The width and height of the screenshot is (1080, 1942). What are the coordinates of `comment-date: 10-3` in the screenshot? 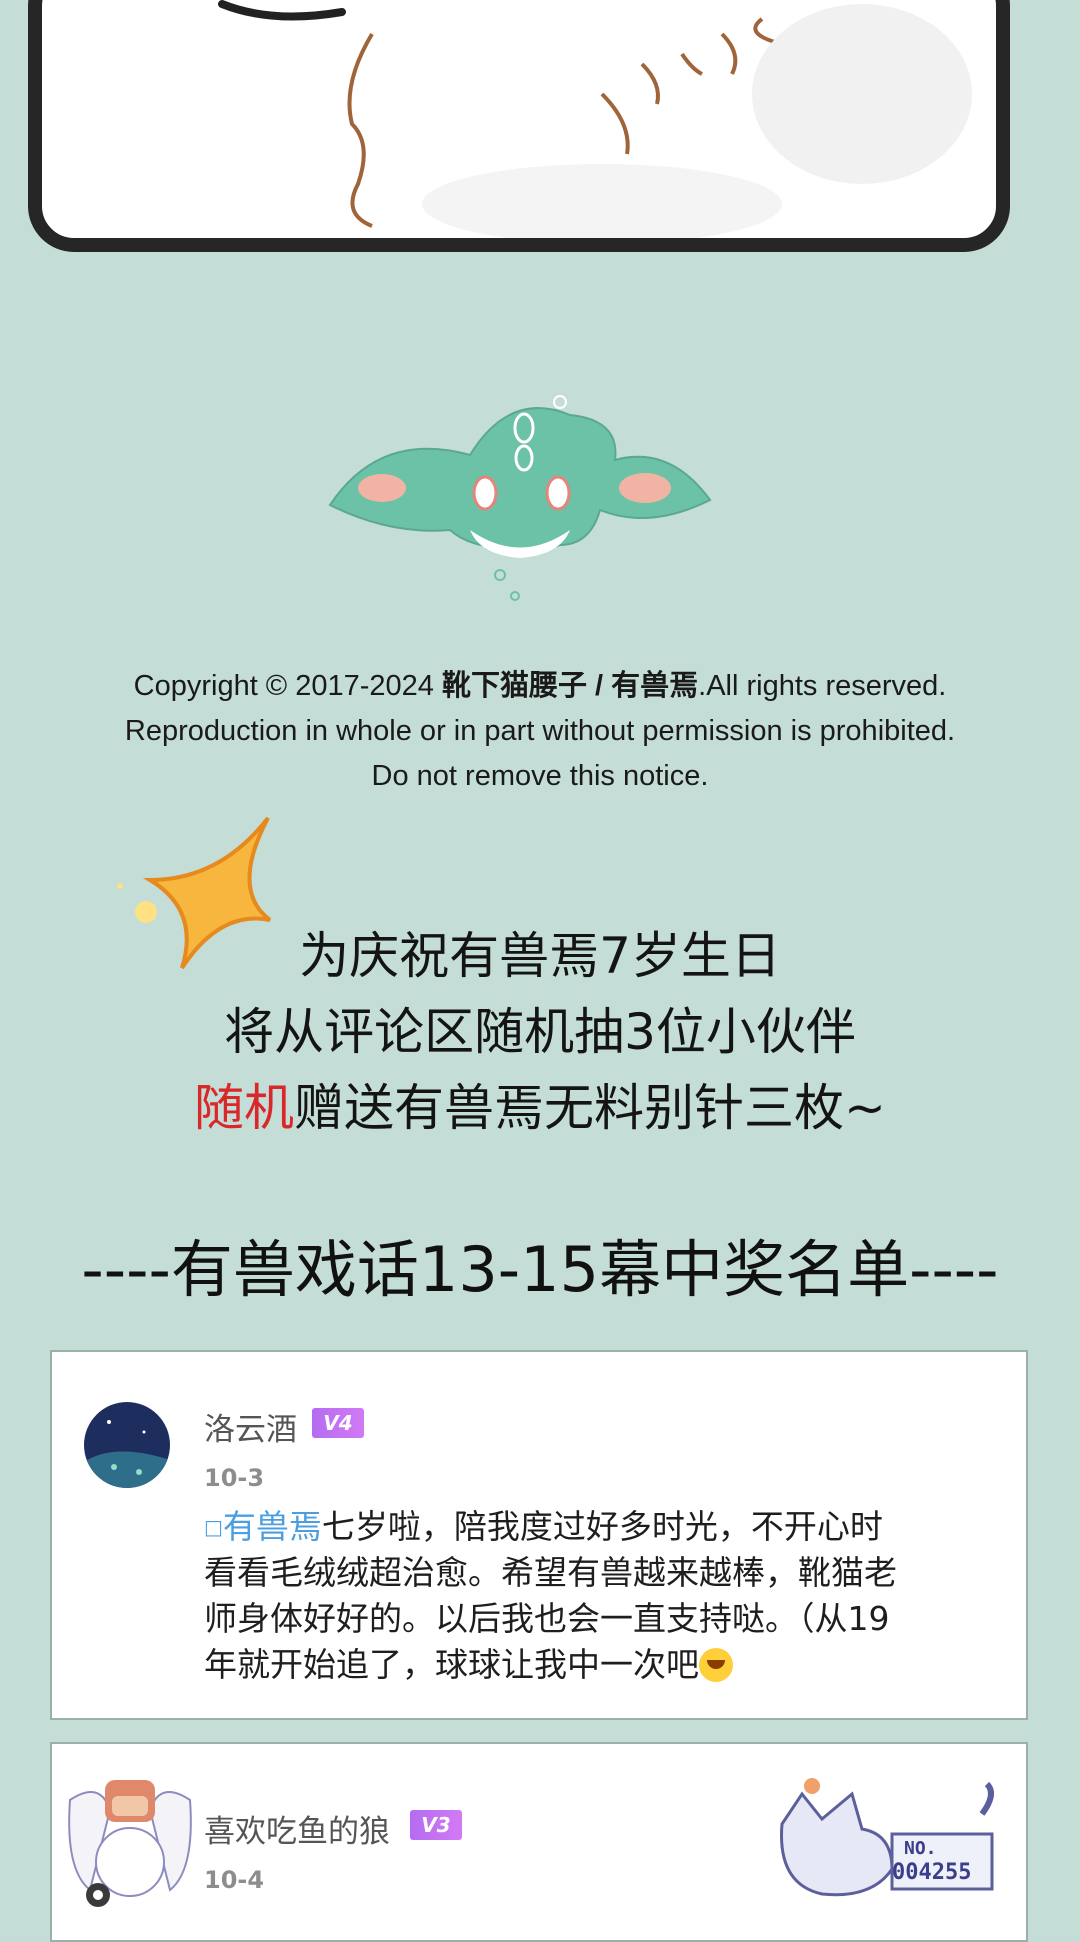 It's located at (234, 1478).